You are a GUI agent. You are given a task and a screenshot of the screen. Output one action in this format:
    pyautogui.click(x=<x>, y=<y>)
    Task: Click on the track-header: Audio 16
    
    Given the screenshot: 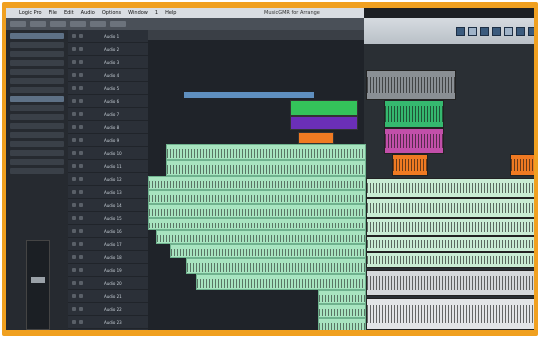 What is the action you would take?
    pyautogui.click(x=108, y=231)
    